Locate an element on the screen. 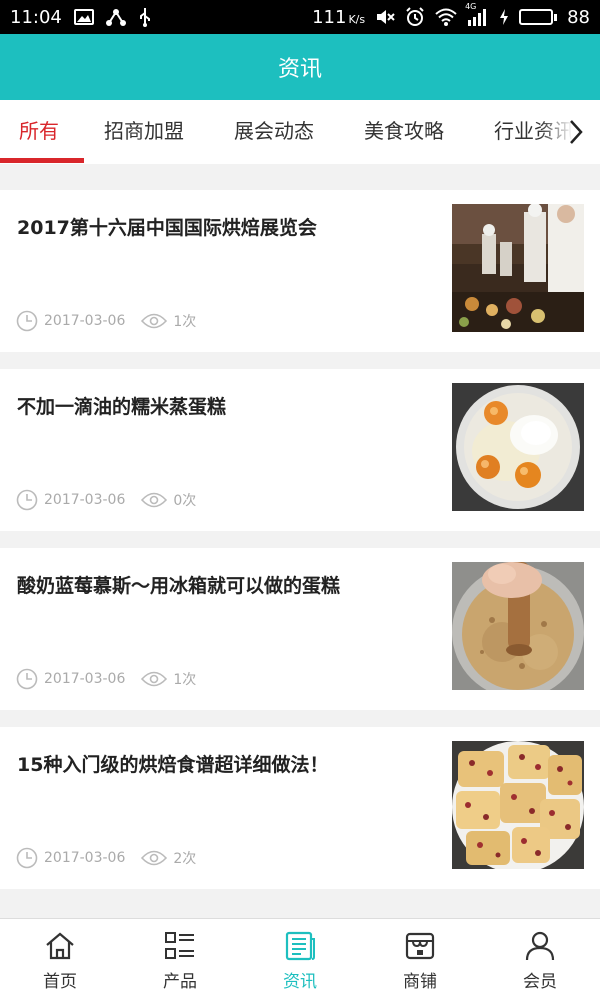 Image resolution: width=600 pixels, height=1000 pixels. nav-store: 商铺 is located at coordinates (420, 959).